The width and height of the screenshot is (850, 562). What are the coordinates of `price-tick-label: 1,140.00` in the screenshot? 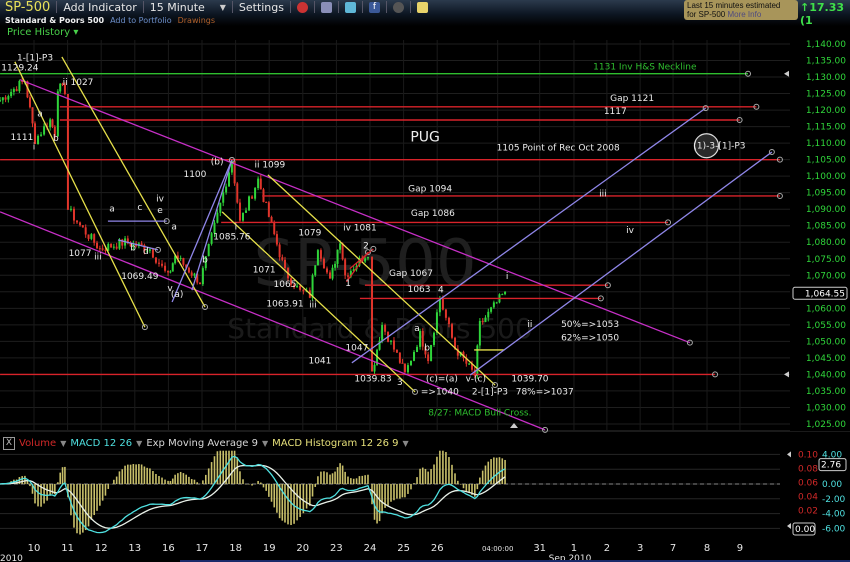 It's located at (826, 45).